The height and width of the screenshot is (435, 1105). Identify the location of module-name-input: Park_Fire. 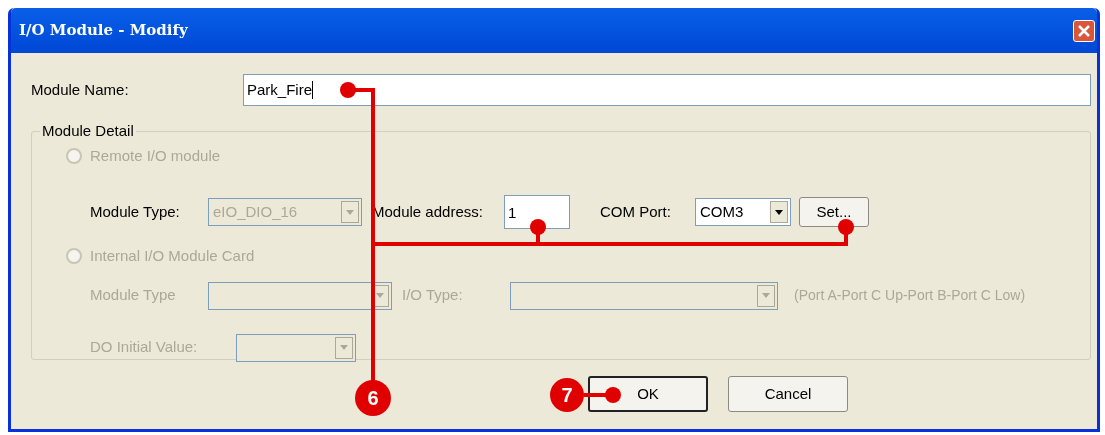
(667, 90).